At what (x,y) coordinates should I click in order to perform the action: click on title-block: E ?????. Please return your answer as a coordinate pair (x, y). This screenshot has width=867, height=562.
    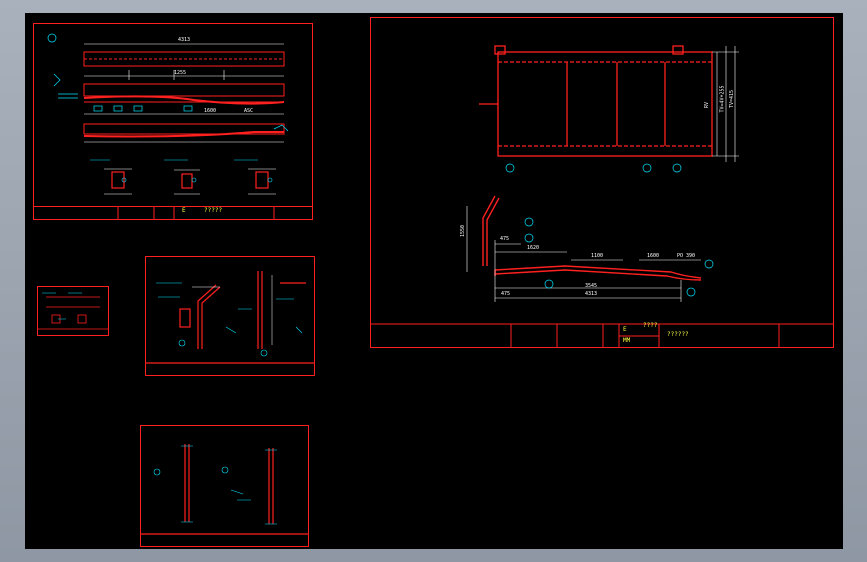
    Looking at the image, I should click on (173, 212).